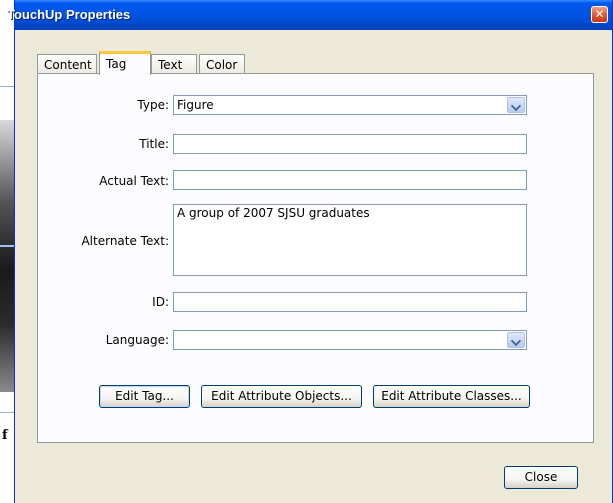  What do you see at coordinates (195, 105) in the screenshot?
I see `type-value: Figure` at bounding box center [195, 105].